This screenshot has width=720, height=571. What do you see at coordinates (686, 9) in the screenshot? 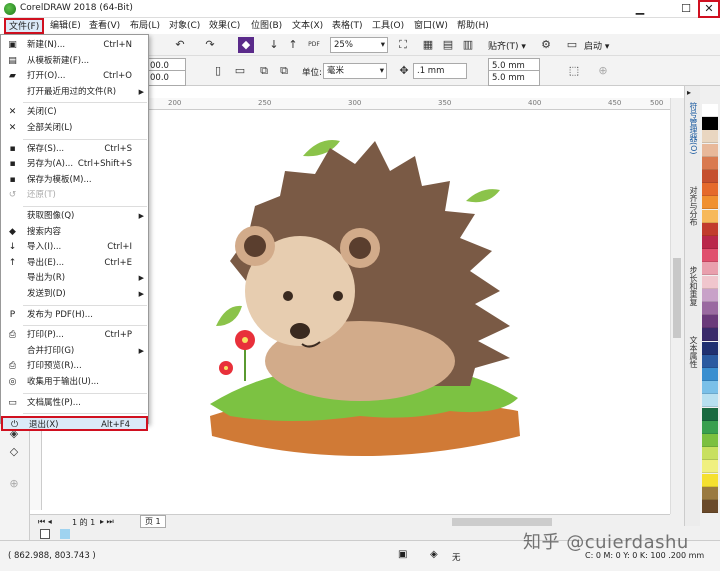
I see `maximize-button: ☐` at bounding box center [686, 9].